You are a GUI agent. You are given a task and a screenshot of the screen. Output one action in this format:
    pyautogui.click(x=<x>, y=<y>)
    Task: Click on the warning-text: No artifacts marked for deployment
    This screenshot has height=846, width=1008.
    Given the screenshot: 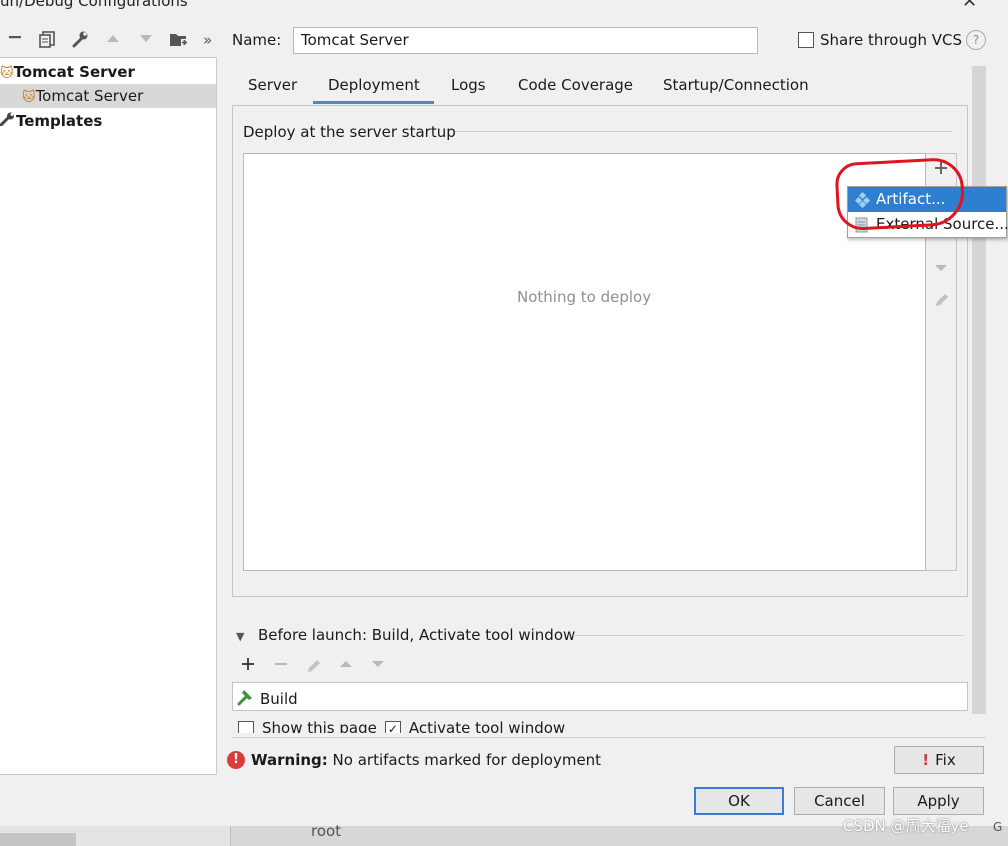 What is the action you would take?
    pyautogui.click(x=467, y=760)
    